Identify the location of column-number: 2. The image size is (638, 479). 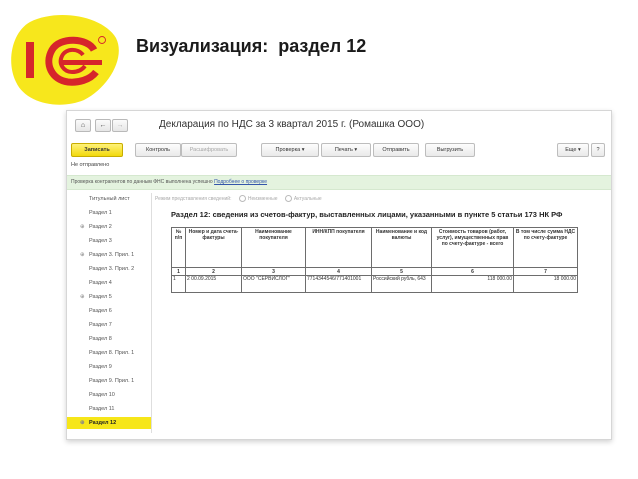
(213, 271).